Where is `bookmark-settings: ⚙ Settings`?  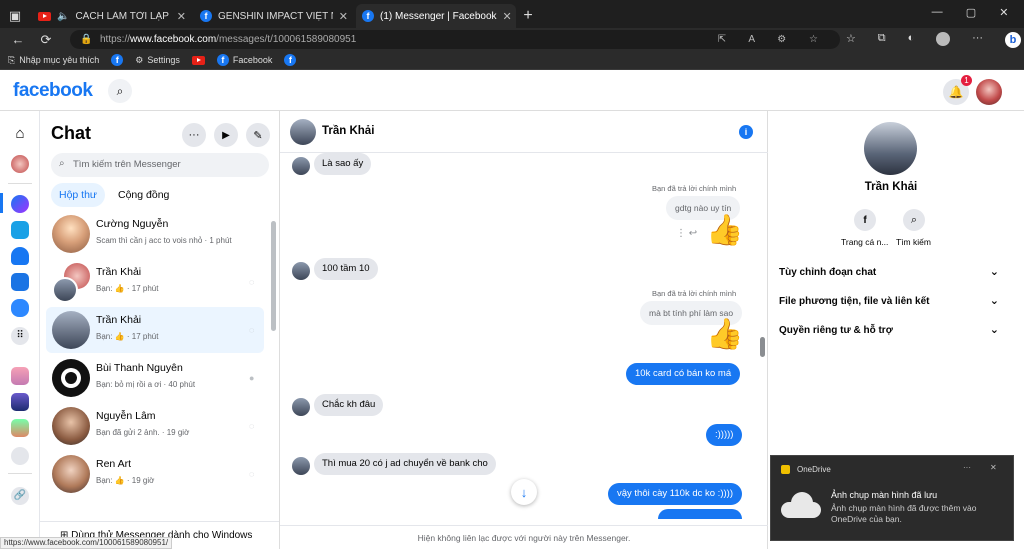
bookmark-settings: ⚙ Settings is located at coordinates (157, 60).